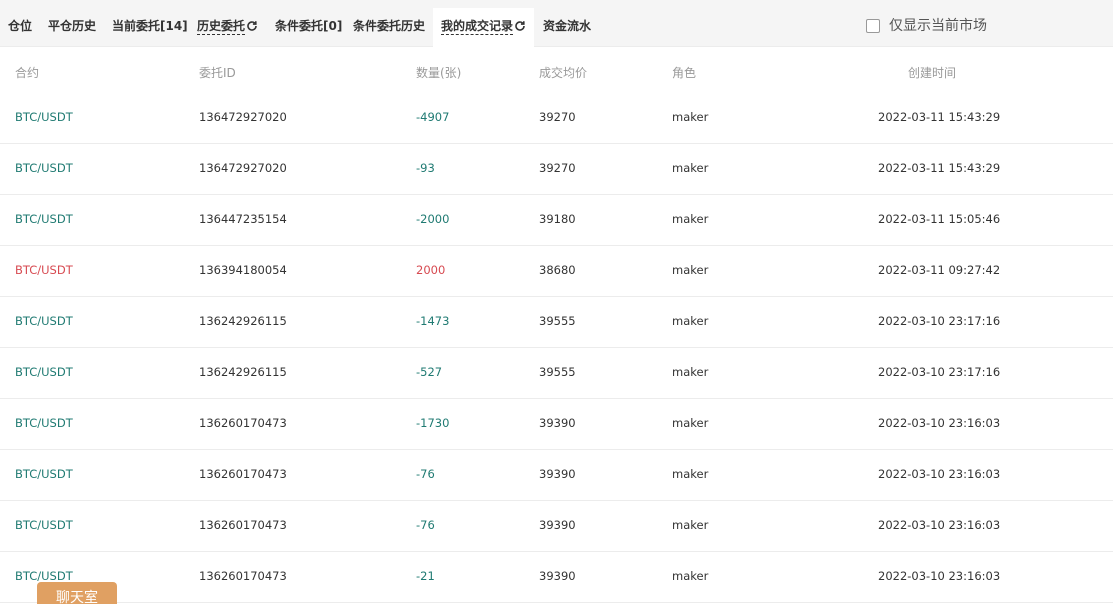 The image size is (1113, 604). Describe the element at coordinates (477, 27) in the screenshot. I see `tab-my-trades-label: 我的成交记录` at that location.